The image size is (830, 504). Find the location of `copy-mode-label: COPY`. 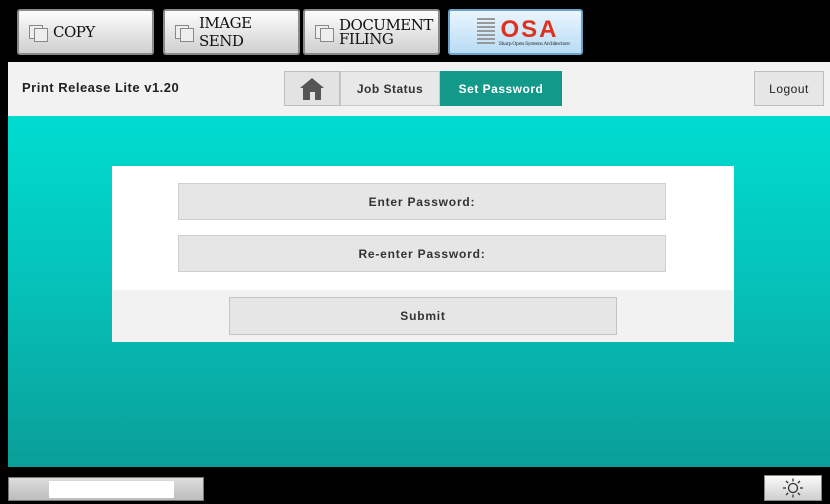

copy-mode-label: COPY is located at coordinates (74, 32).